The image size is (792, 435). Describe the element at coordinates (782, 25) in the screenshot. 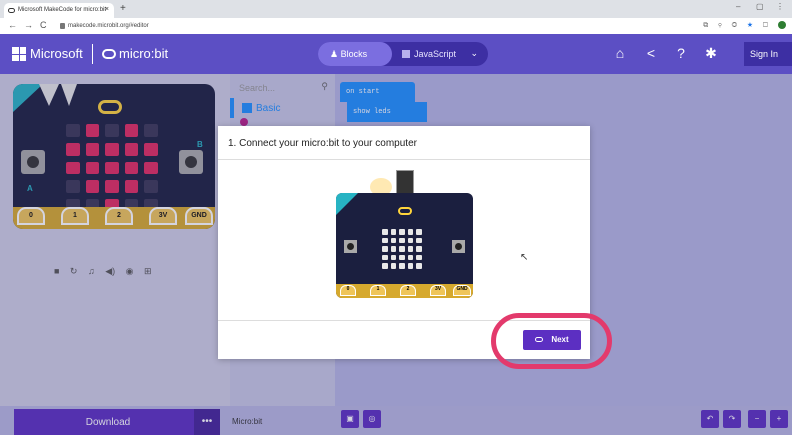

I see `profile-avatar` at that location.